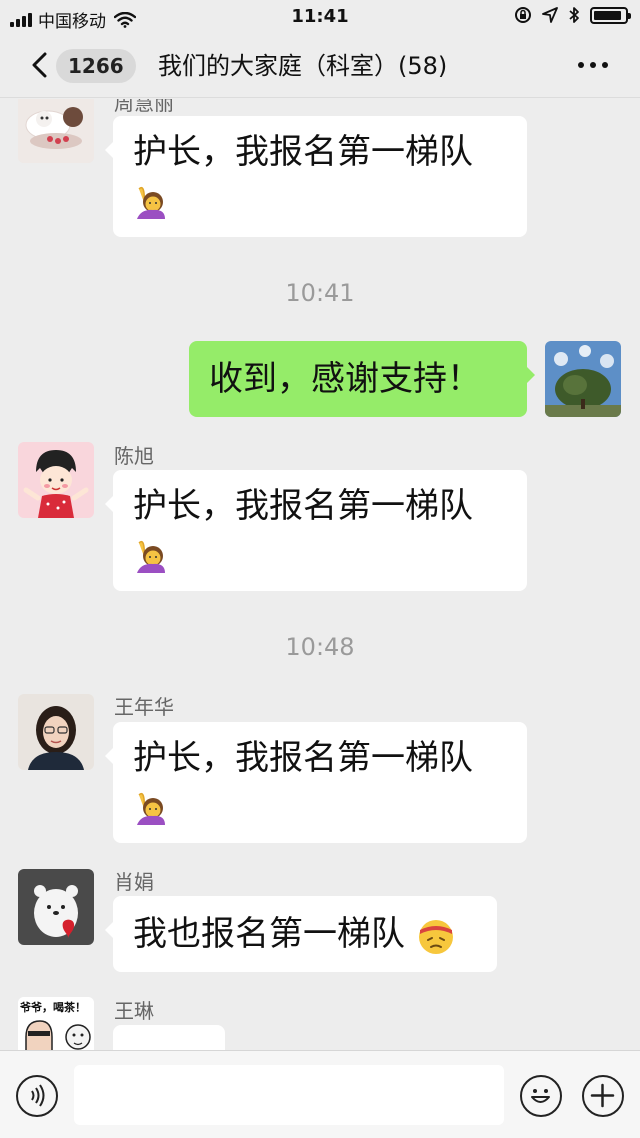  Describe the element at coordinates (320, 293) in the screenshot. I see `timestamp: 10:41` at that location.